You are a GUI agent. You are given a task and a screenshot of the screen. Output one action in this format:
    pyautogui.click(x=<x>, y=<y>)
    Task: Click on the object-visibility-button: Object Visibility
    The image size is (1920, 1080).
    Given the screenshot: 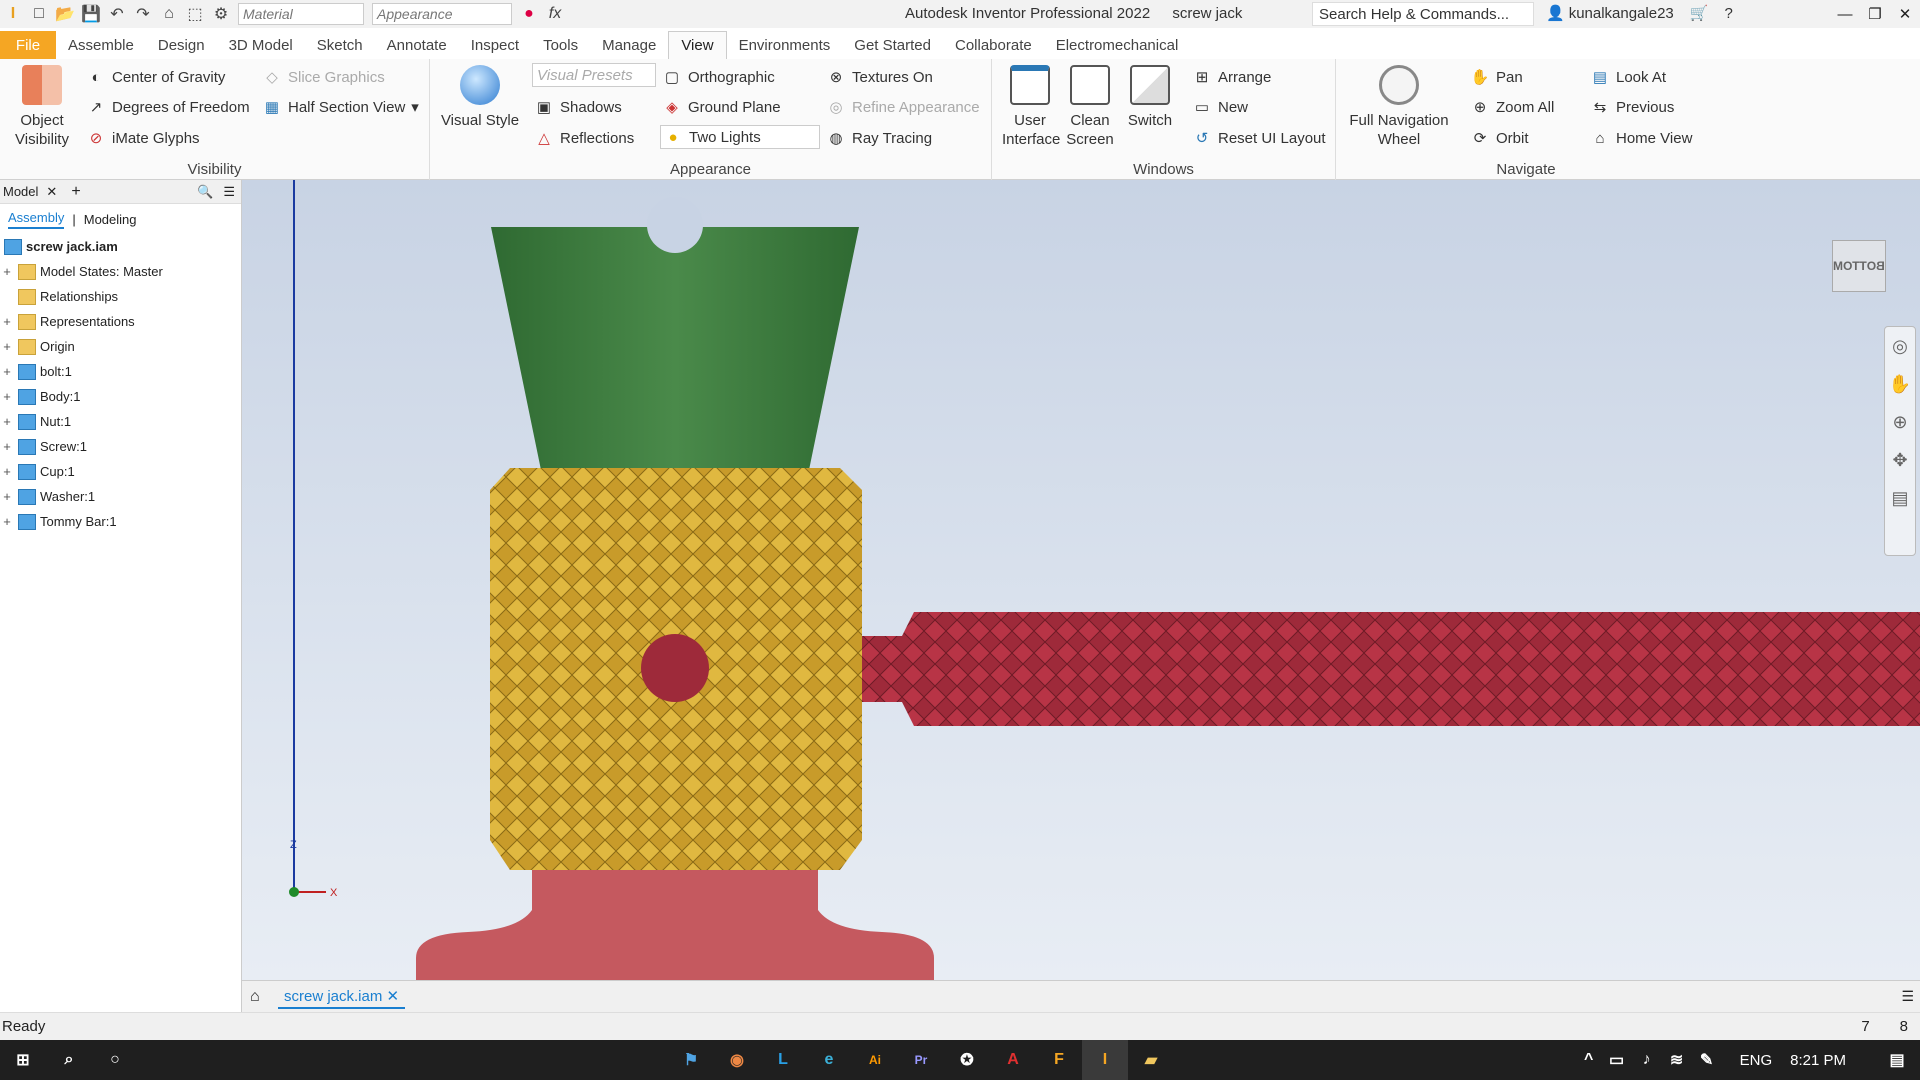 What is the action you would take?
    pyautogui.click(x=42, y=107)
    